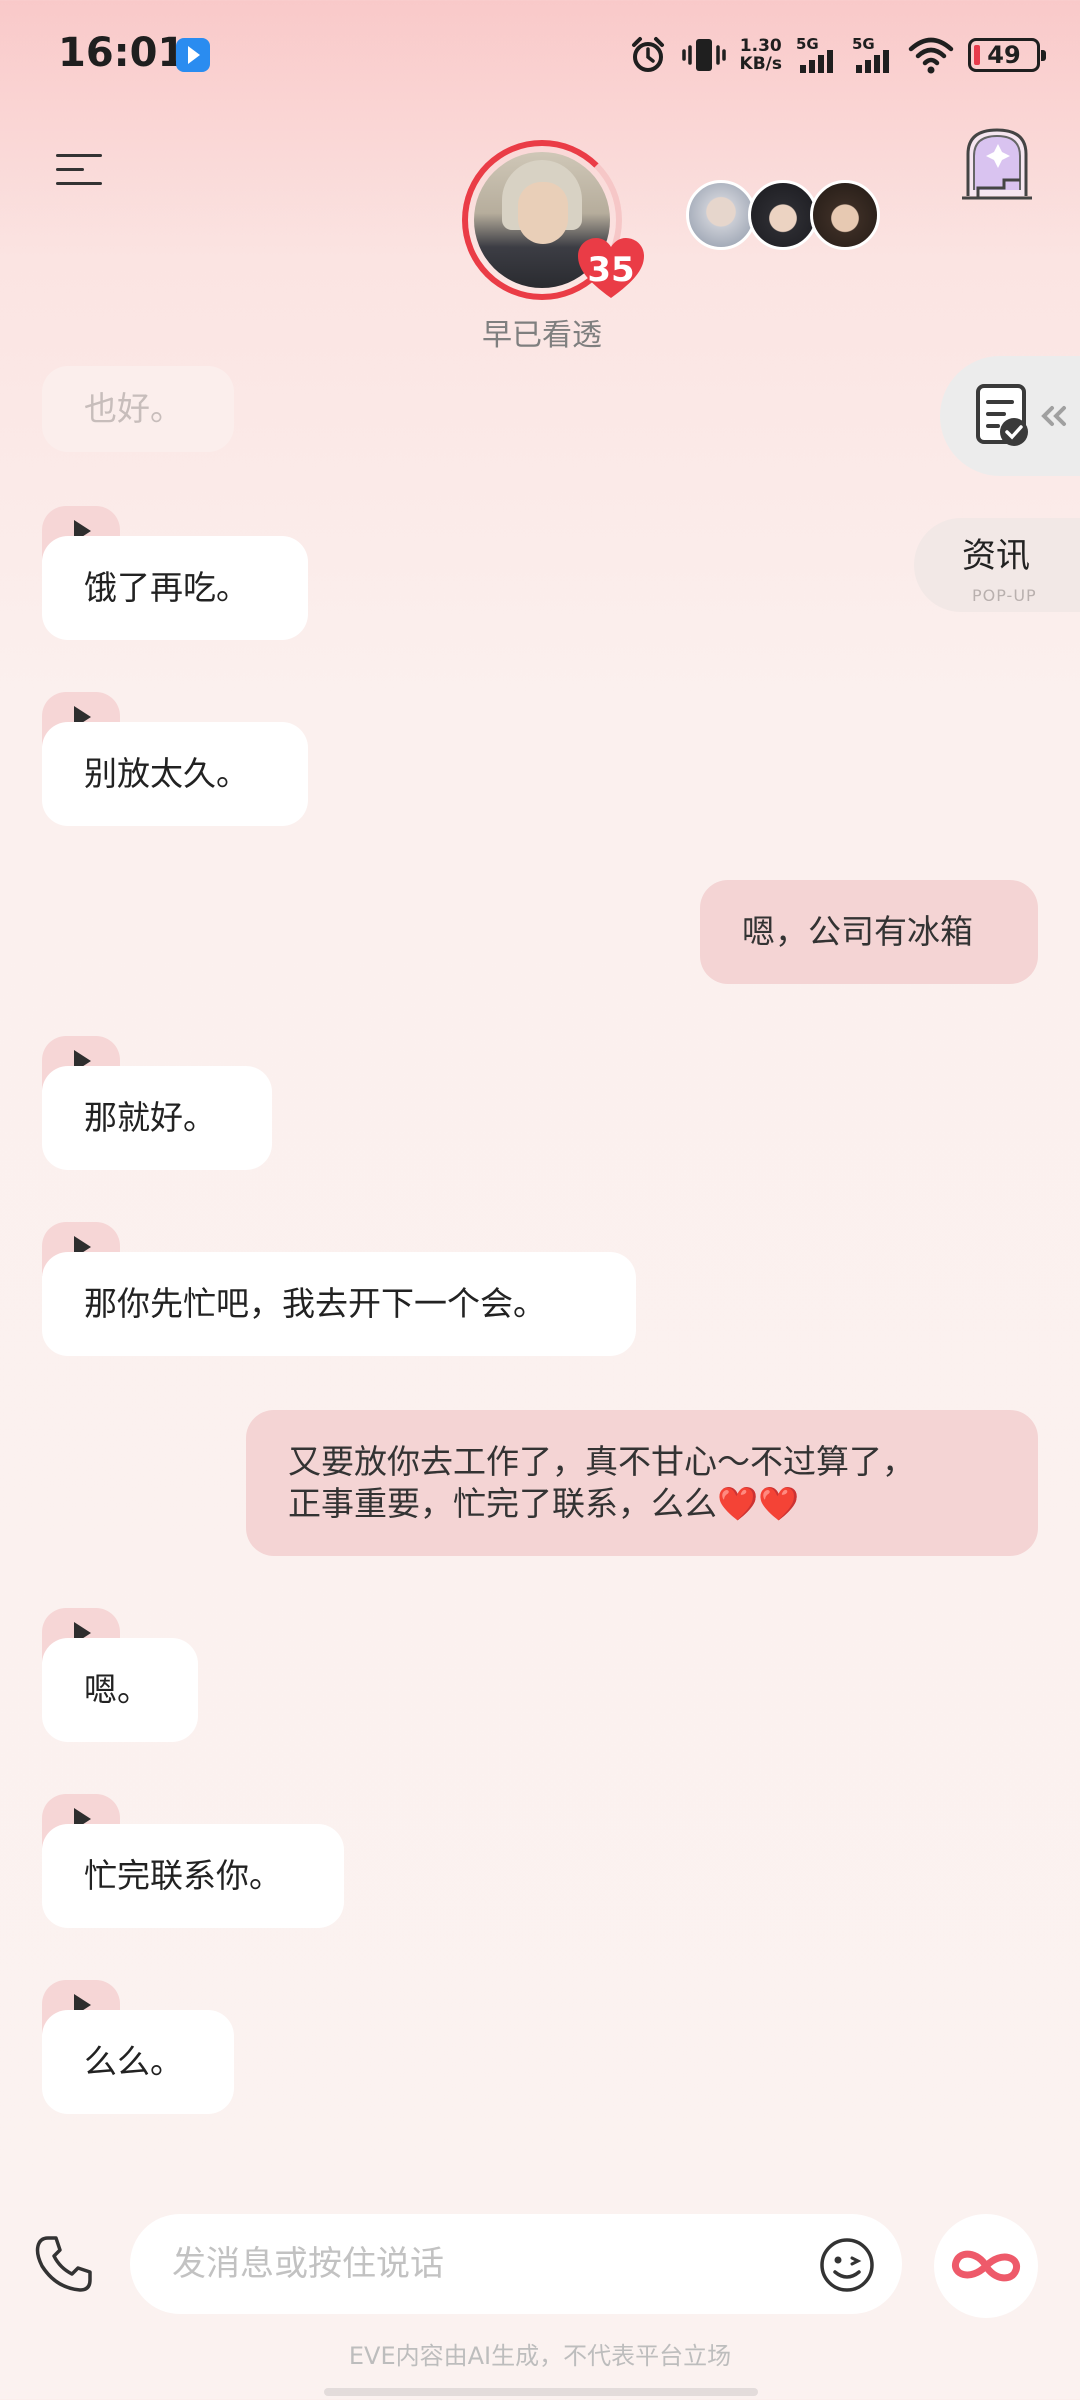 This screenshot has width=1080, height=2400. What do you see at coordinates (760, 46) in the screenshot?
I see `net-speed-value: 1.30` at bounding box center [760, 46].